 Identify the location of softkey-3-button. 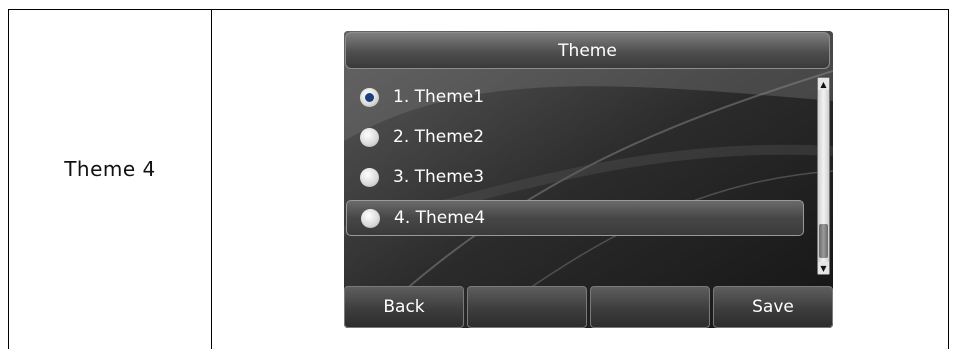
(650, 307).